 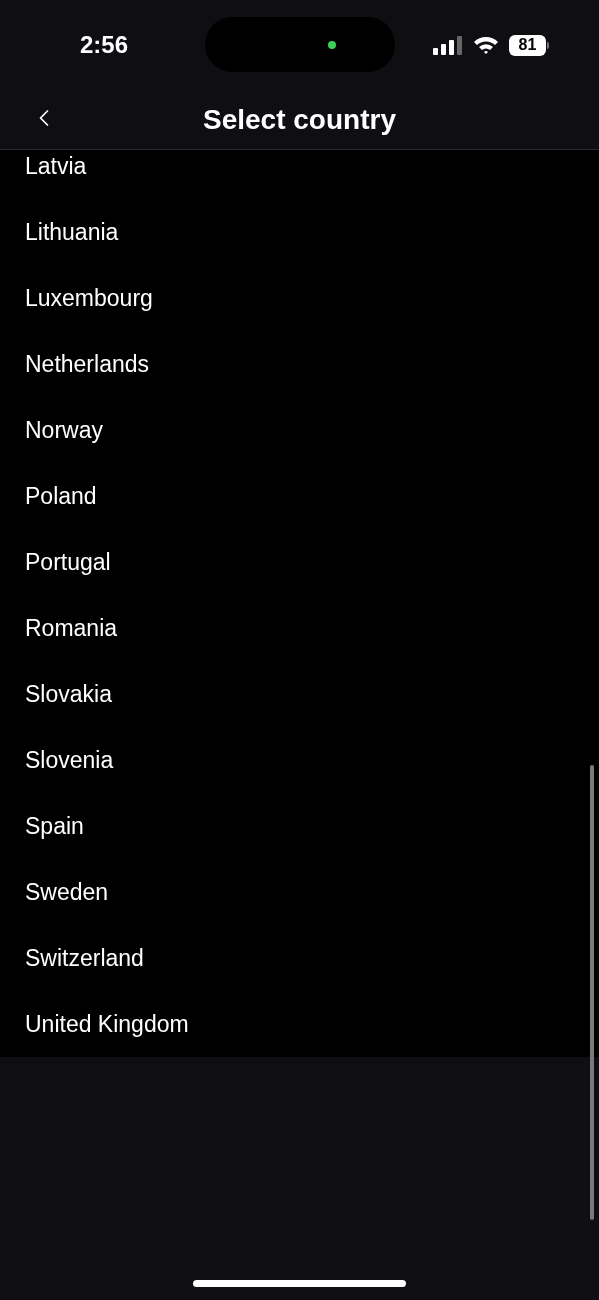 What do you see at coordinates (299, 562) in the screenshot?
I see `country-item: Portugal` at bounding box center [299, 562].